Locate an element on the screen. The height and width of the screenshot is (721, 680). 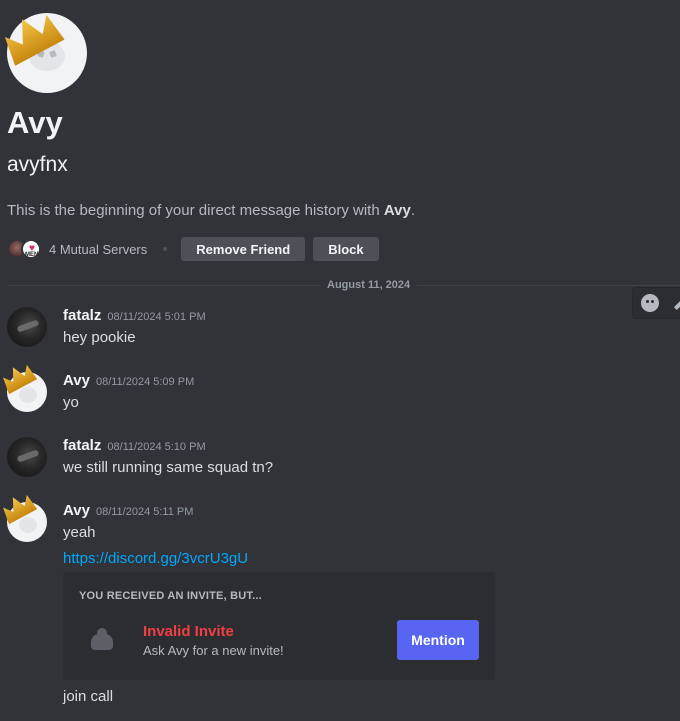
invalid-invite-icon is located at coordinates (102, 640).